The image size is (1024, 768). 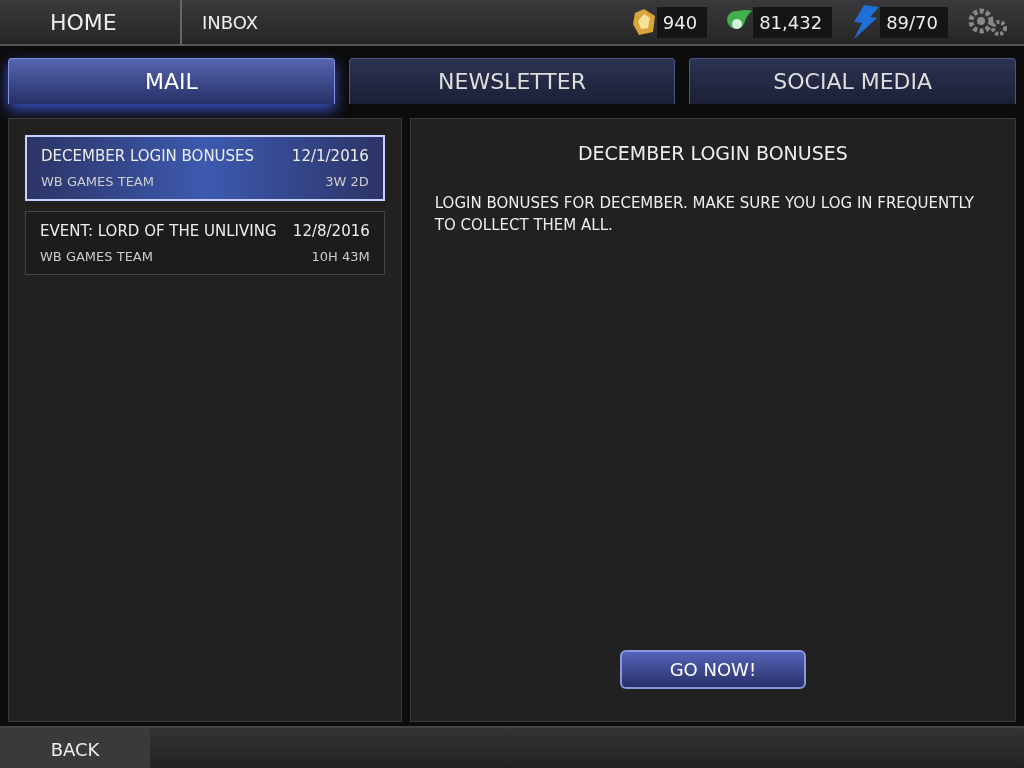 I want to click on message-item: DECEMBER LOGIN BONUSES 12/1/2016 WB GAMES TEAM 3W 2D, so click(x=205, y=168).